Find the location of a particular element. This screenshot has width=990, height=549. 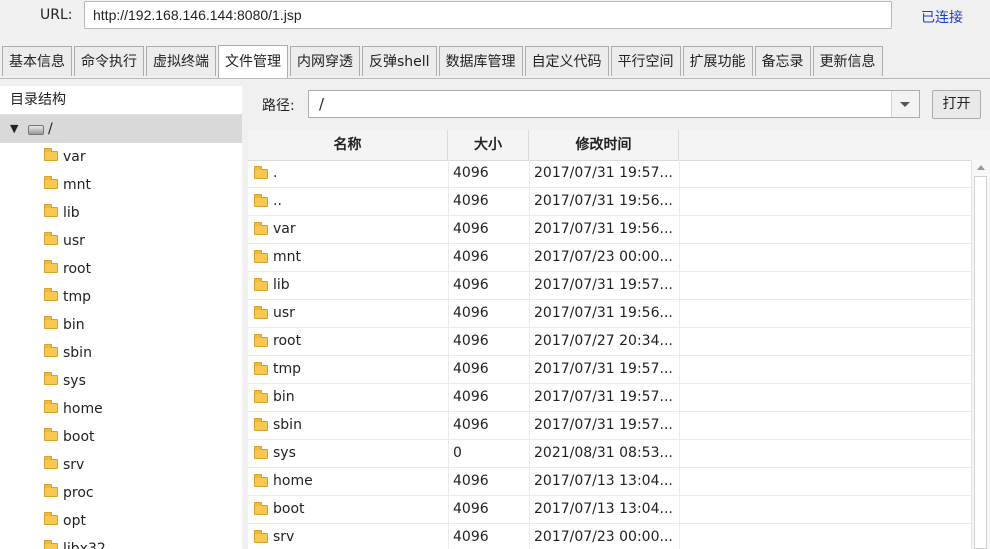

file-name: root is located at coordinates (287, 341).